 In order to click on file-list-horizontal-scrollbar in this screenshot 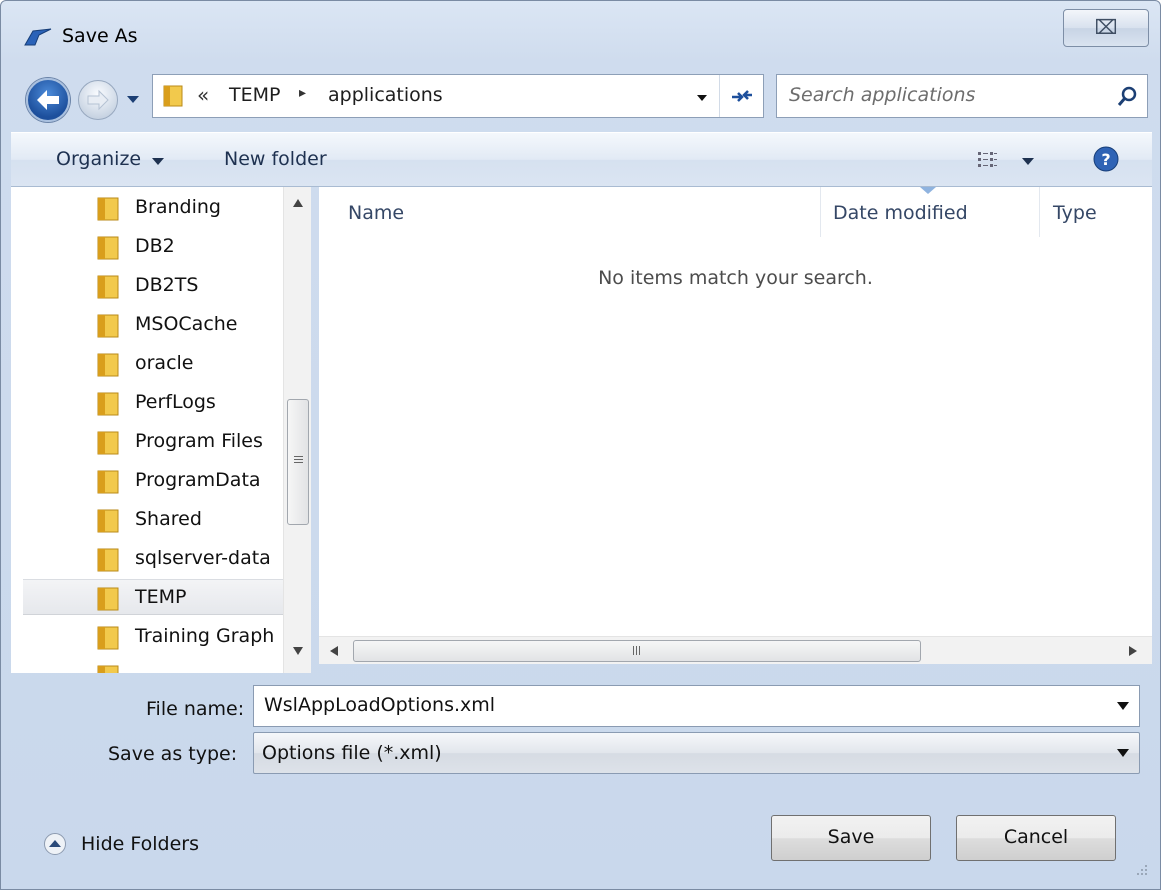, I will do `click(735, 650)`.